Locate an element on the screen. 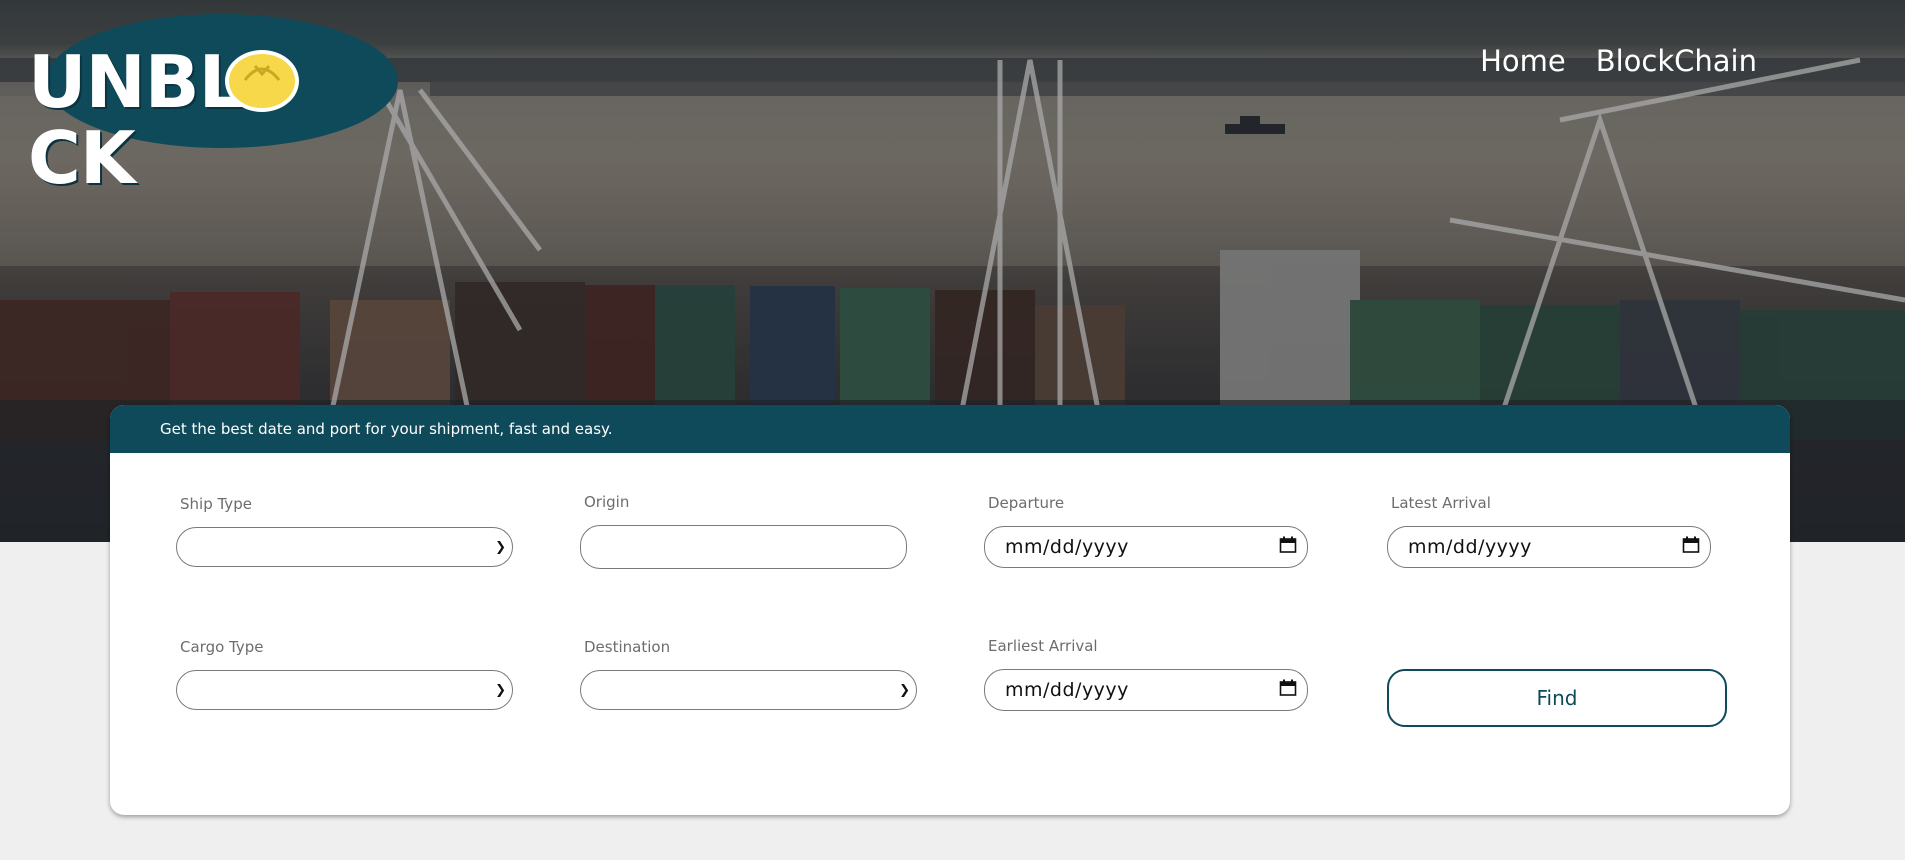 The width and height of the screenshot is (1905, 860). lock-icon is located at coordinates (262, 81).